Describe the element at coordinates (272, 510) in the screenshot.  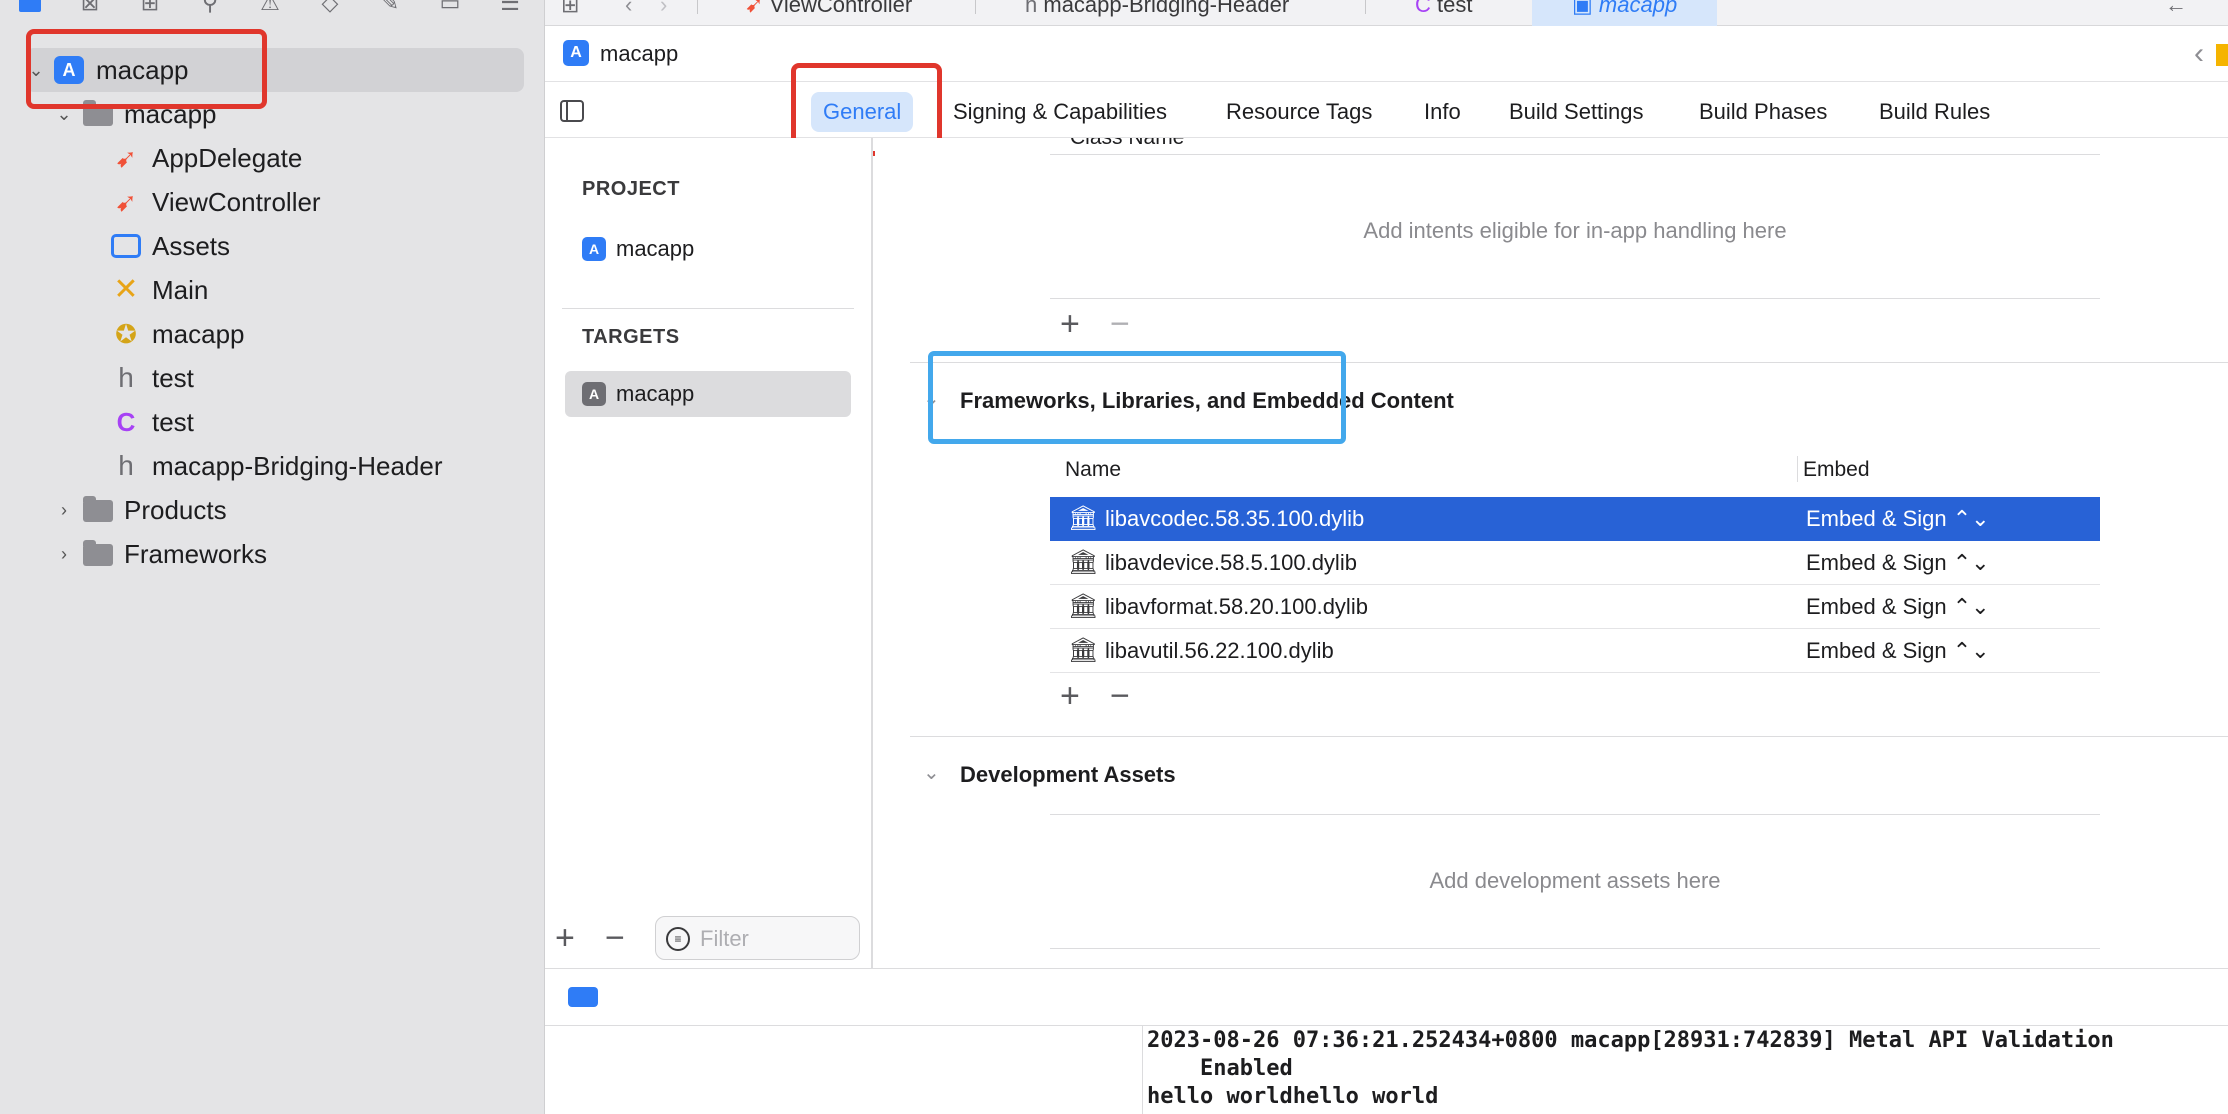
I see `tree-item-products: › Products` at that location.